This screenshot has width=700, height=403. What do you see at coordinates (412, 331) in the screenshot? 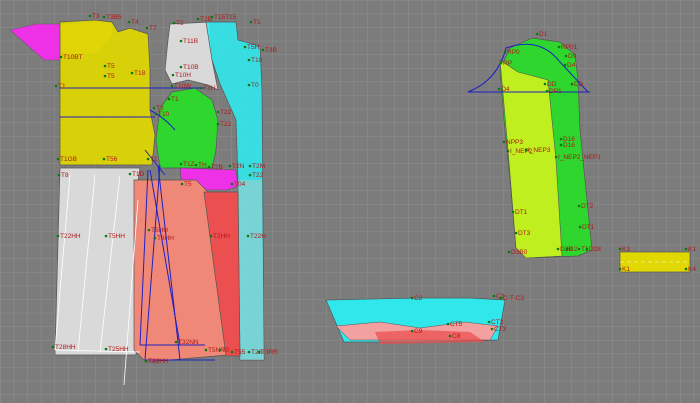
I see `grading-point-l-c9` at bounding box center [412, 331].